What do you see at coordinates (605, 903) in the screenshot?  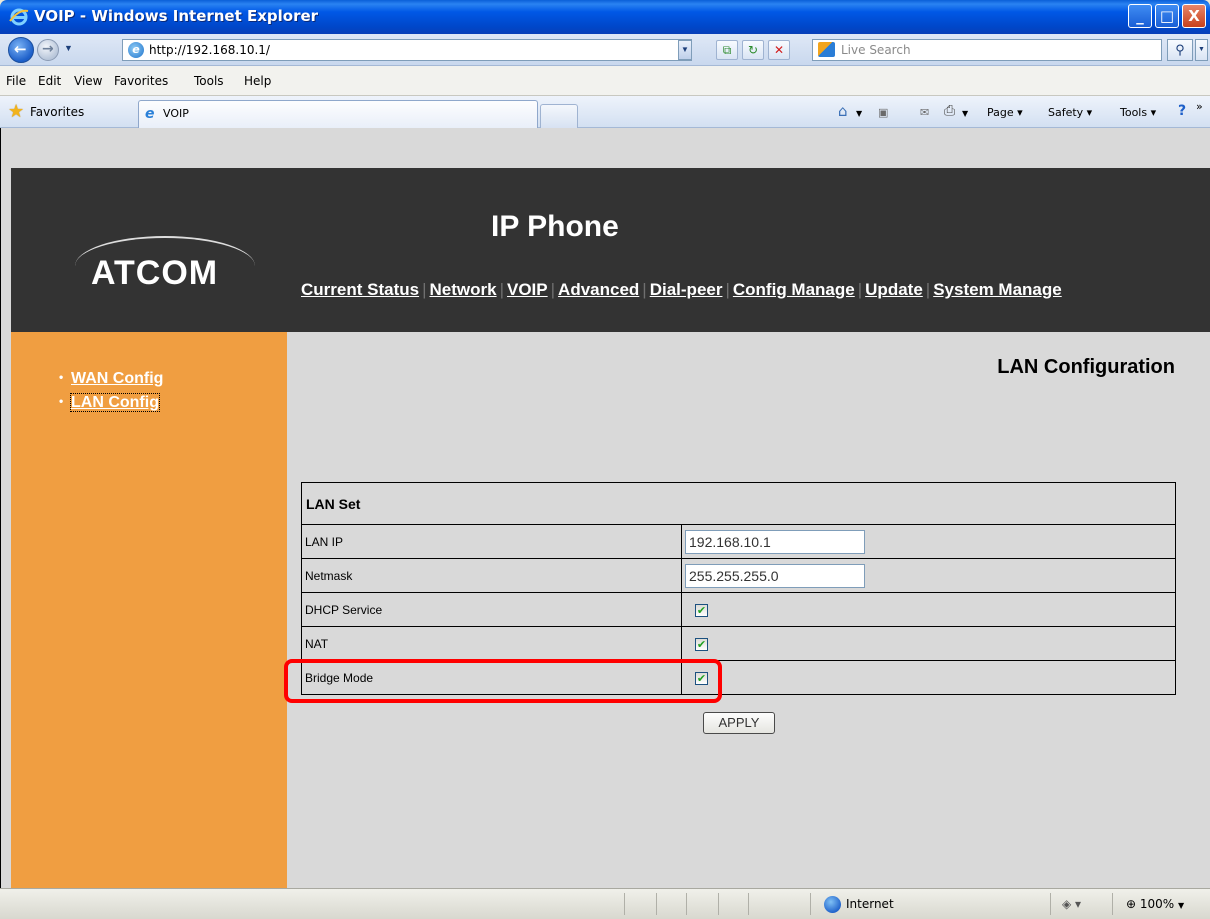 I see `status-bar: Internet ◈ ▾ ⊕ 100% ▼` at bounding box center [605, 903].